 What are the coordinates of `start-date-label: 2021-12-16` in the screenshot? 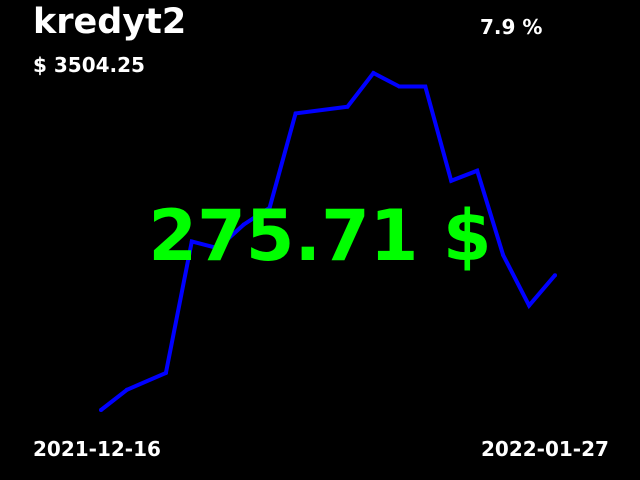 It's located at (97, 449).